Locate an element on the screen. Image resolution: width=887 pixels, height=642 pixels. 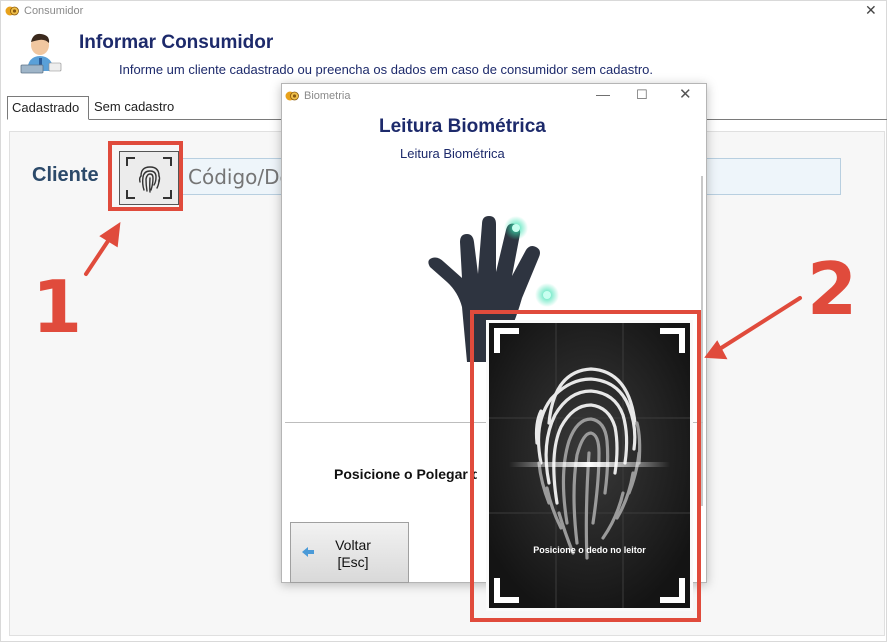
dialog-titlebar: Biometria — ☐ ✕ is located at coordinates (494, 96).